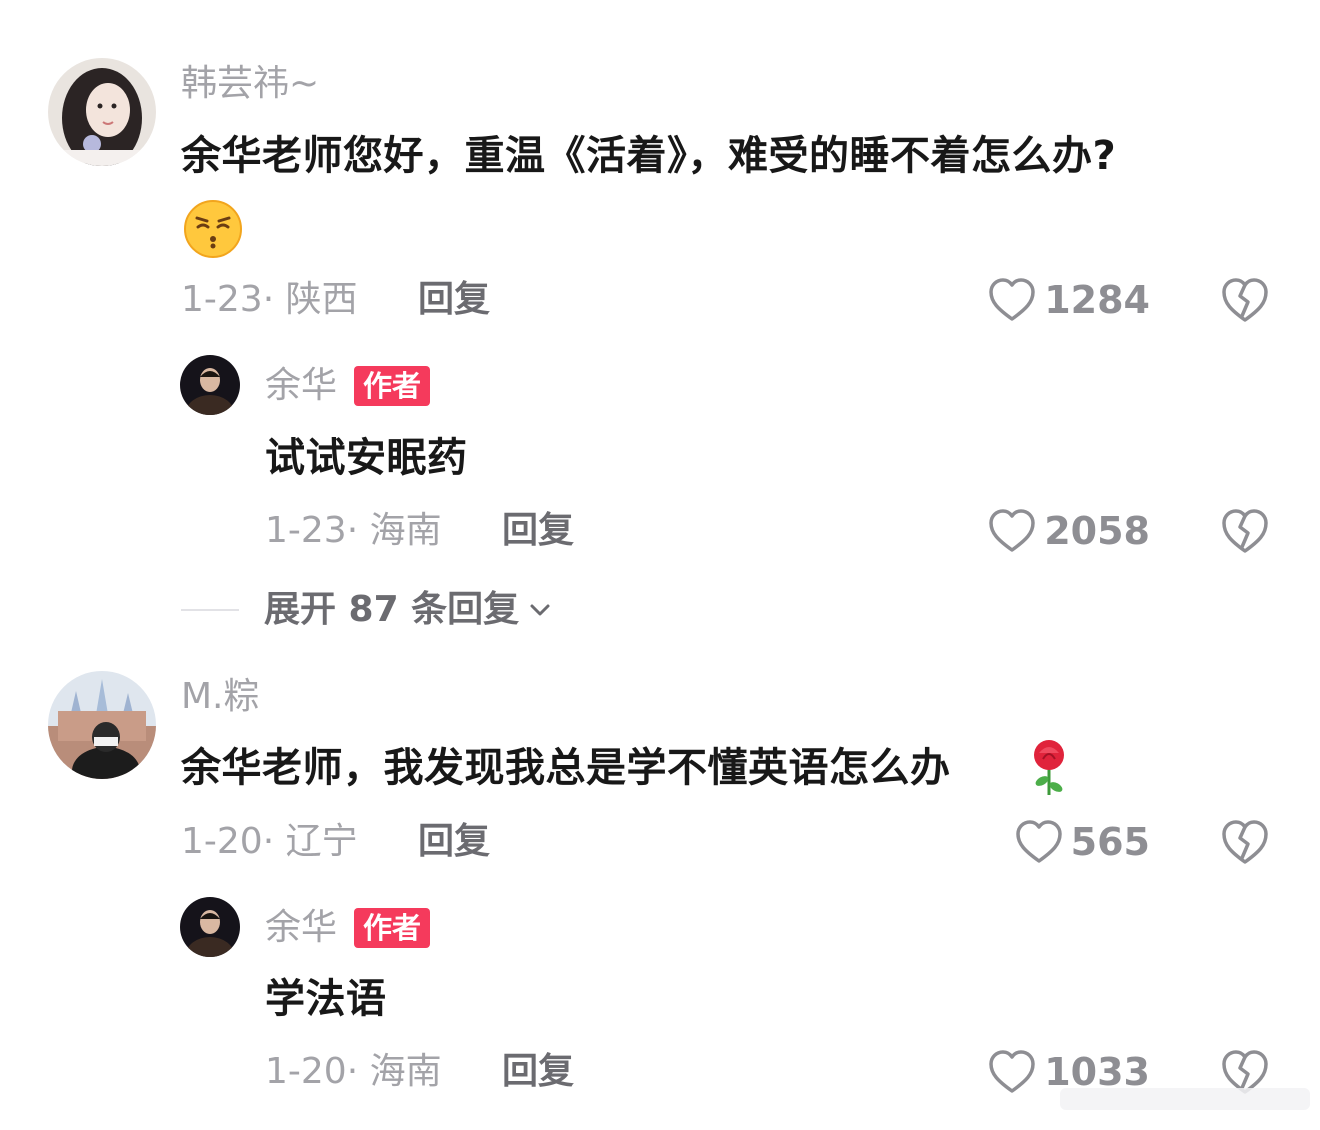  I want to click on sleepless-face-emoji, so click(213, 229).